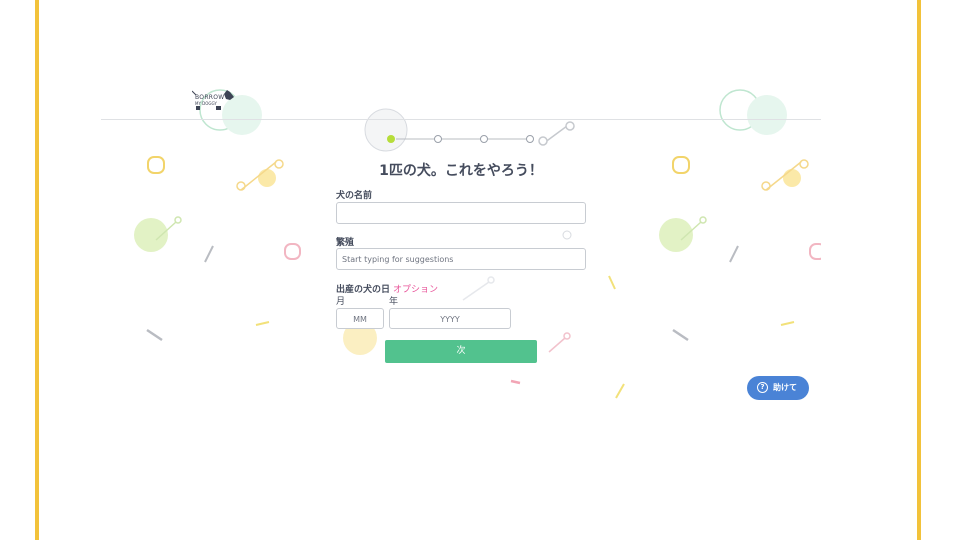 This screenshot has height=540, width=960. Describe the element at coordinates (387, 288) in the screenshot. I see `birth-date-label: 出産の犬の日 オプション` at that location.